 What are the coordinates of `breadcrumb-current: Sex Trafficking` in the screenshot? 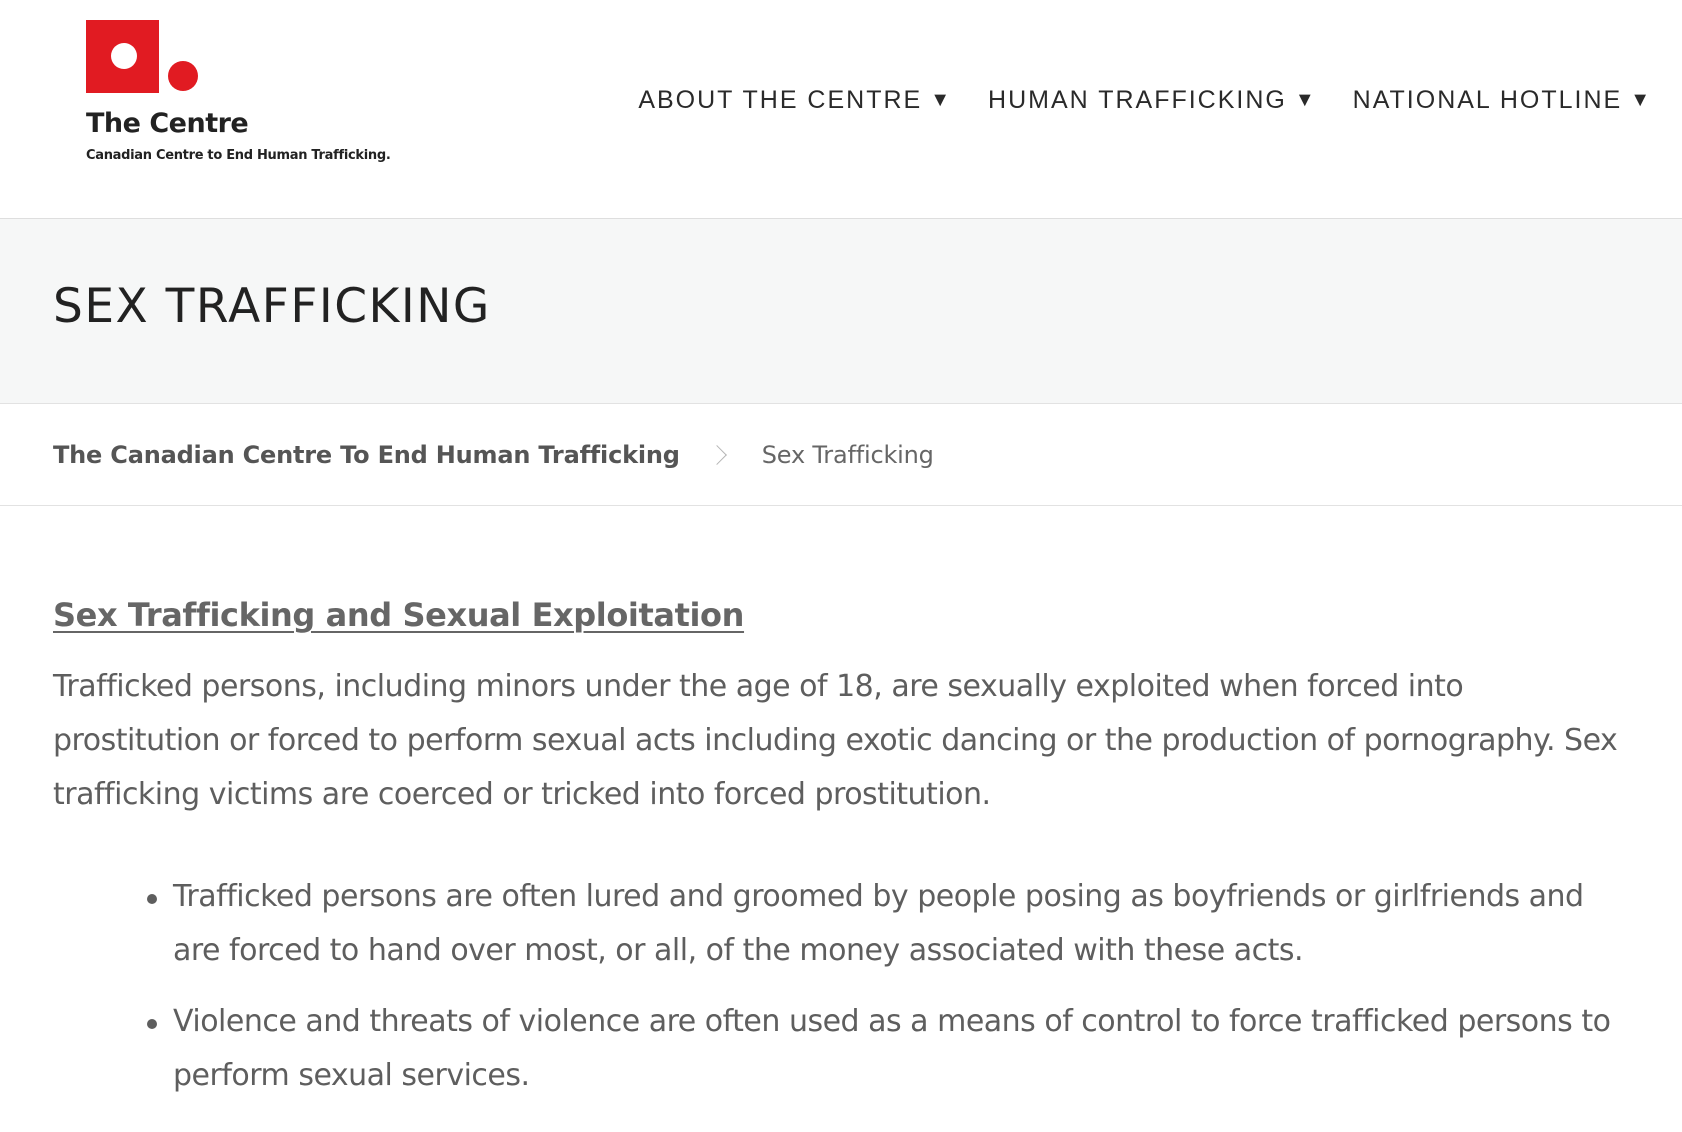 It's located at (847, 454).